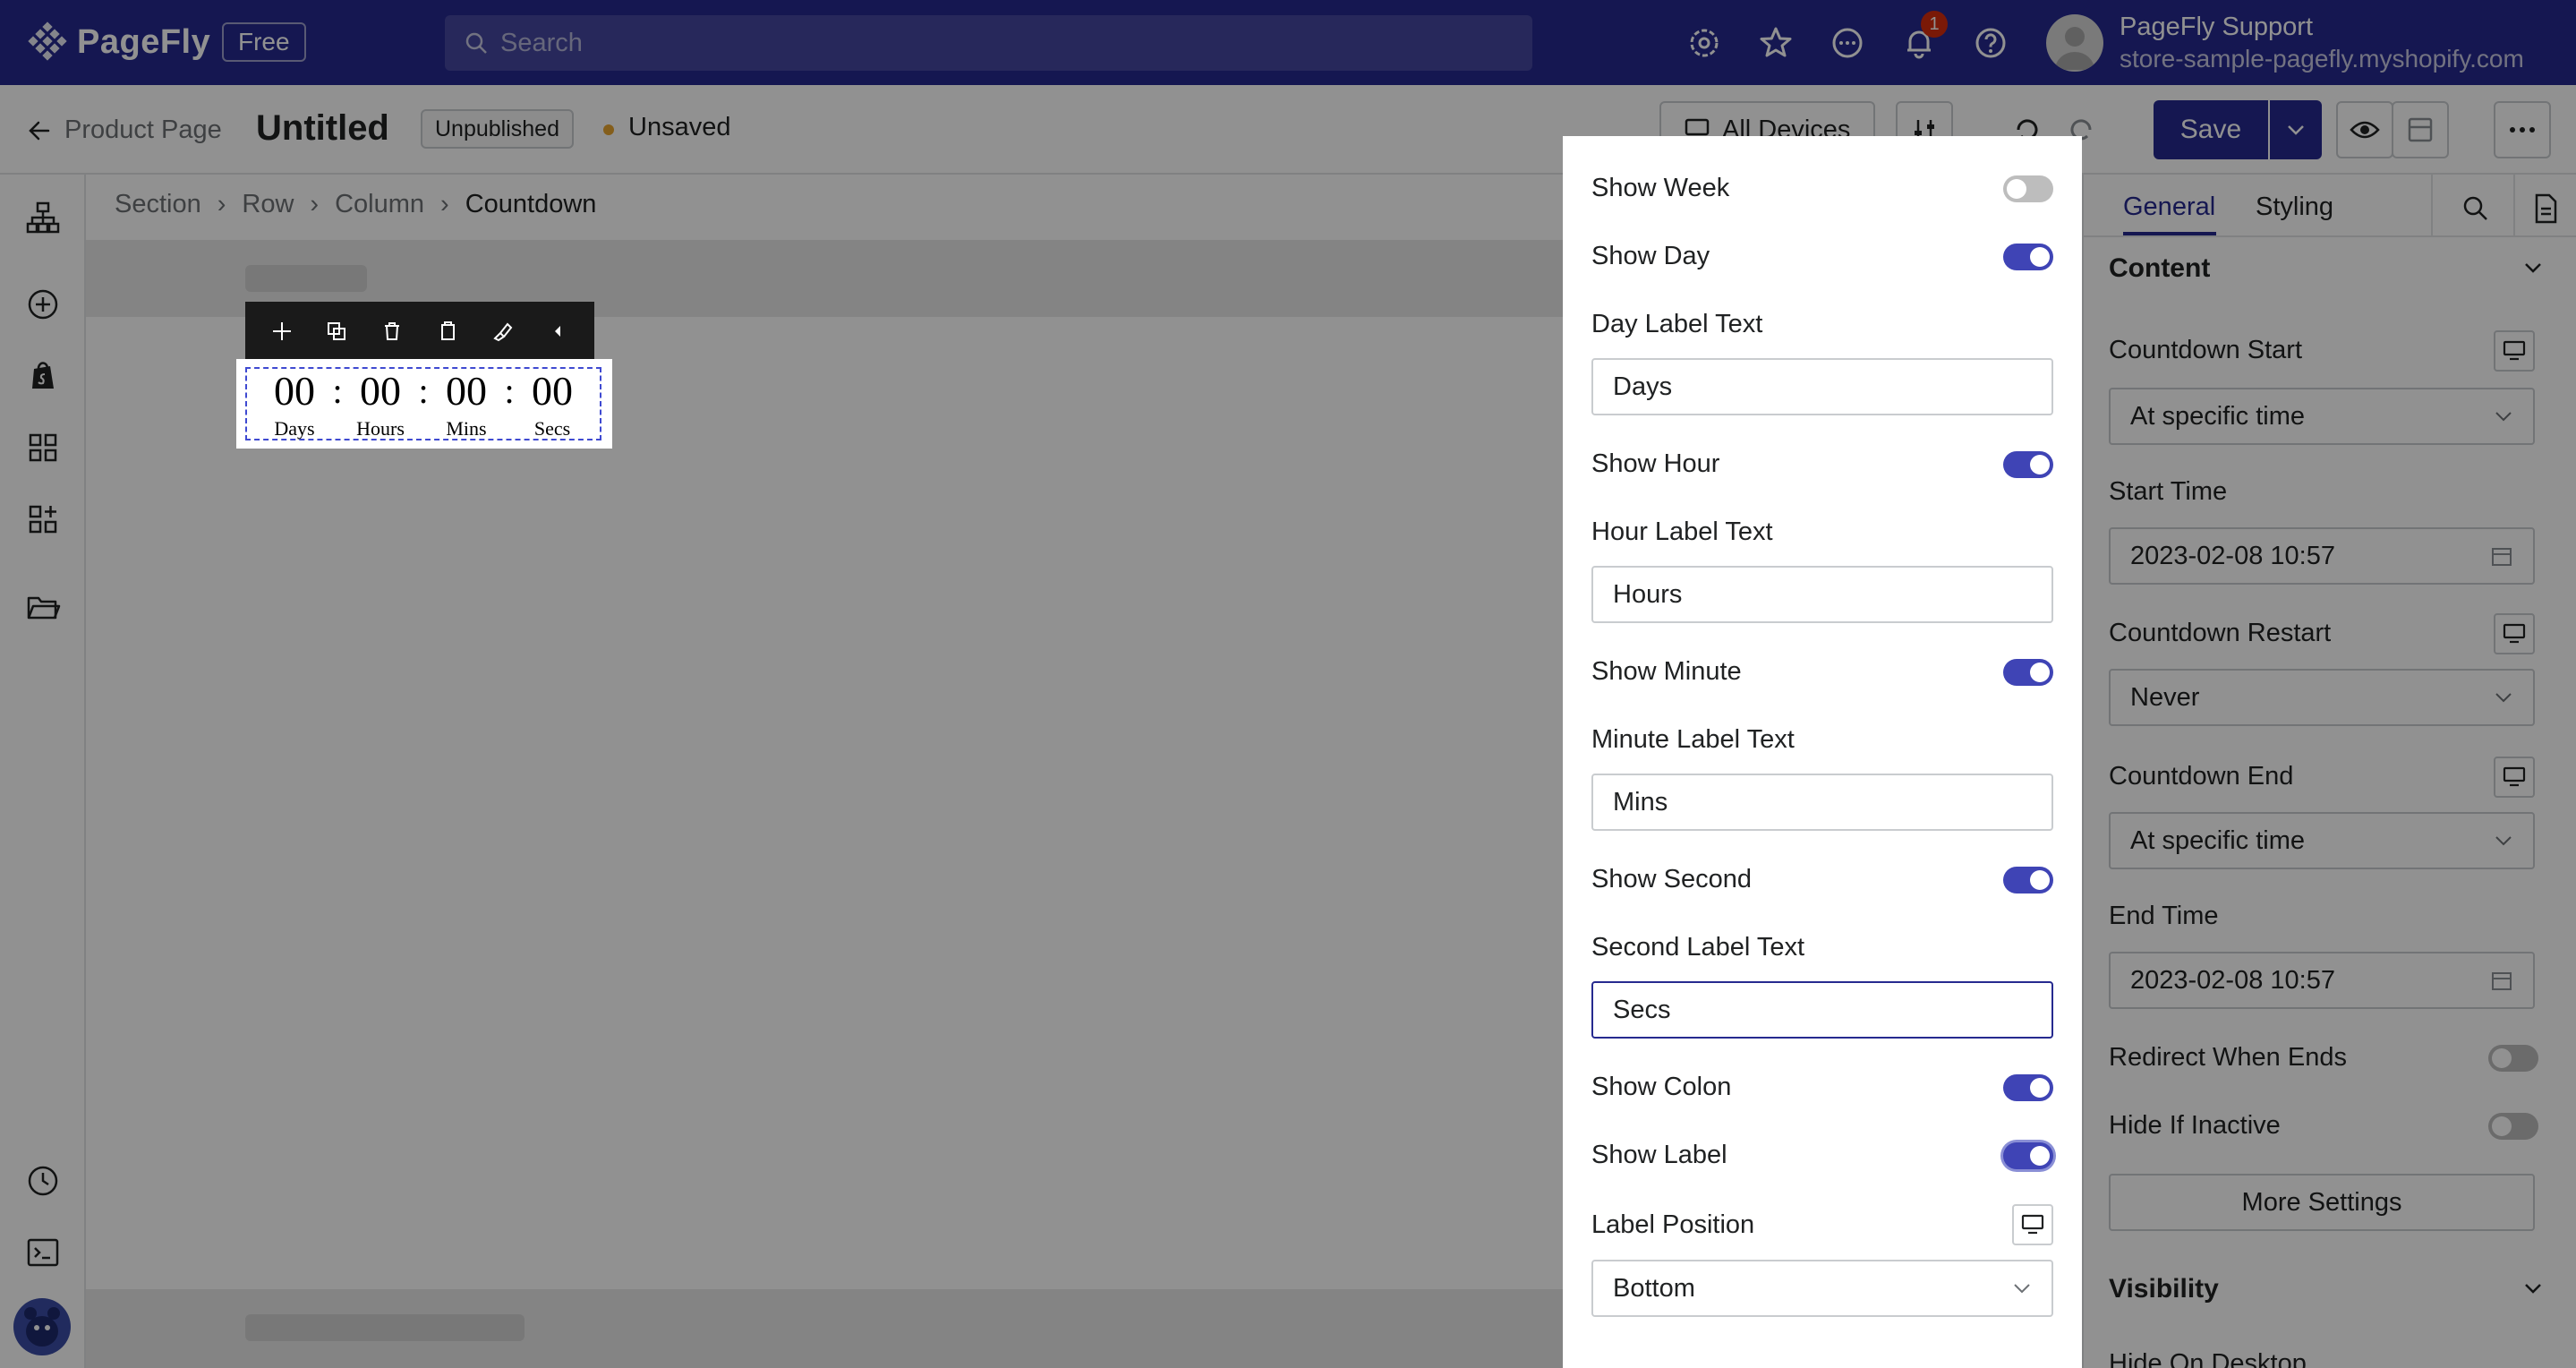  What do you see at coordinates (2164, 1289) in the screenshot?
I see `visibility-heading: Visibility` at bounding box center [2164, 1289].